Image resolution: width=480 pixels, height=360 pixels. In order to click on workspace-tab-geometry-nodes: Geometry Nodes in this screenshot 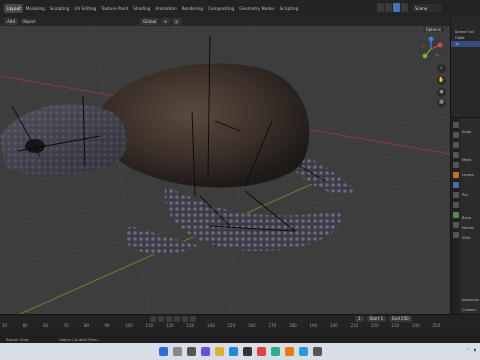, I will do `click(257, 8)`.